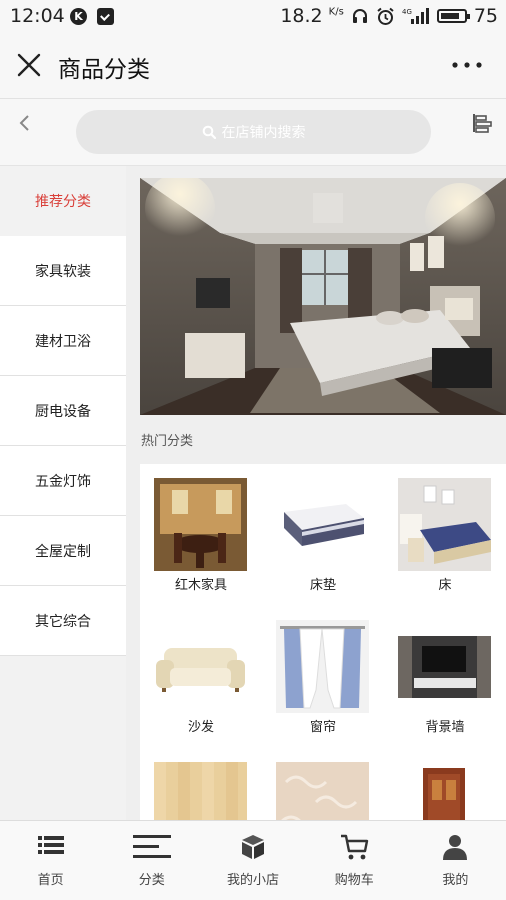 The width and height of the screenshot is (506, 900). I want to click on category-label: 红木家具, so click(200, 585).